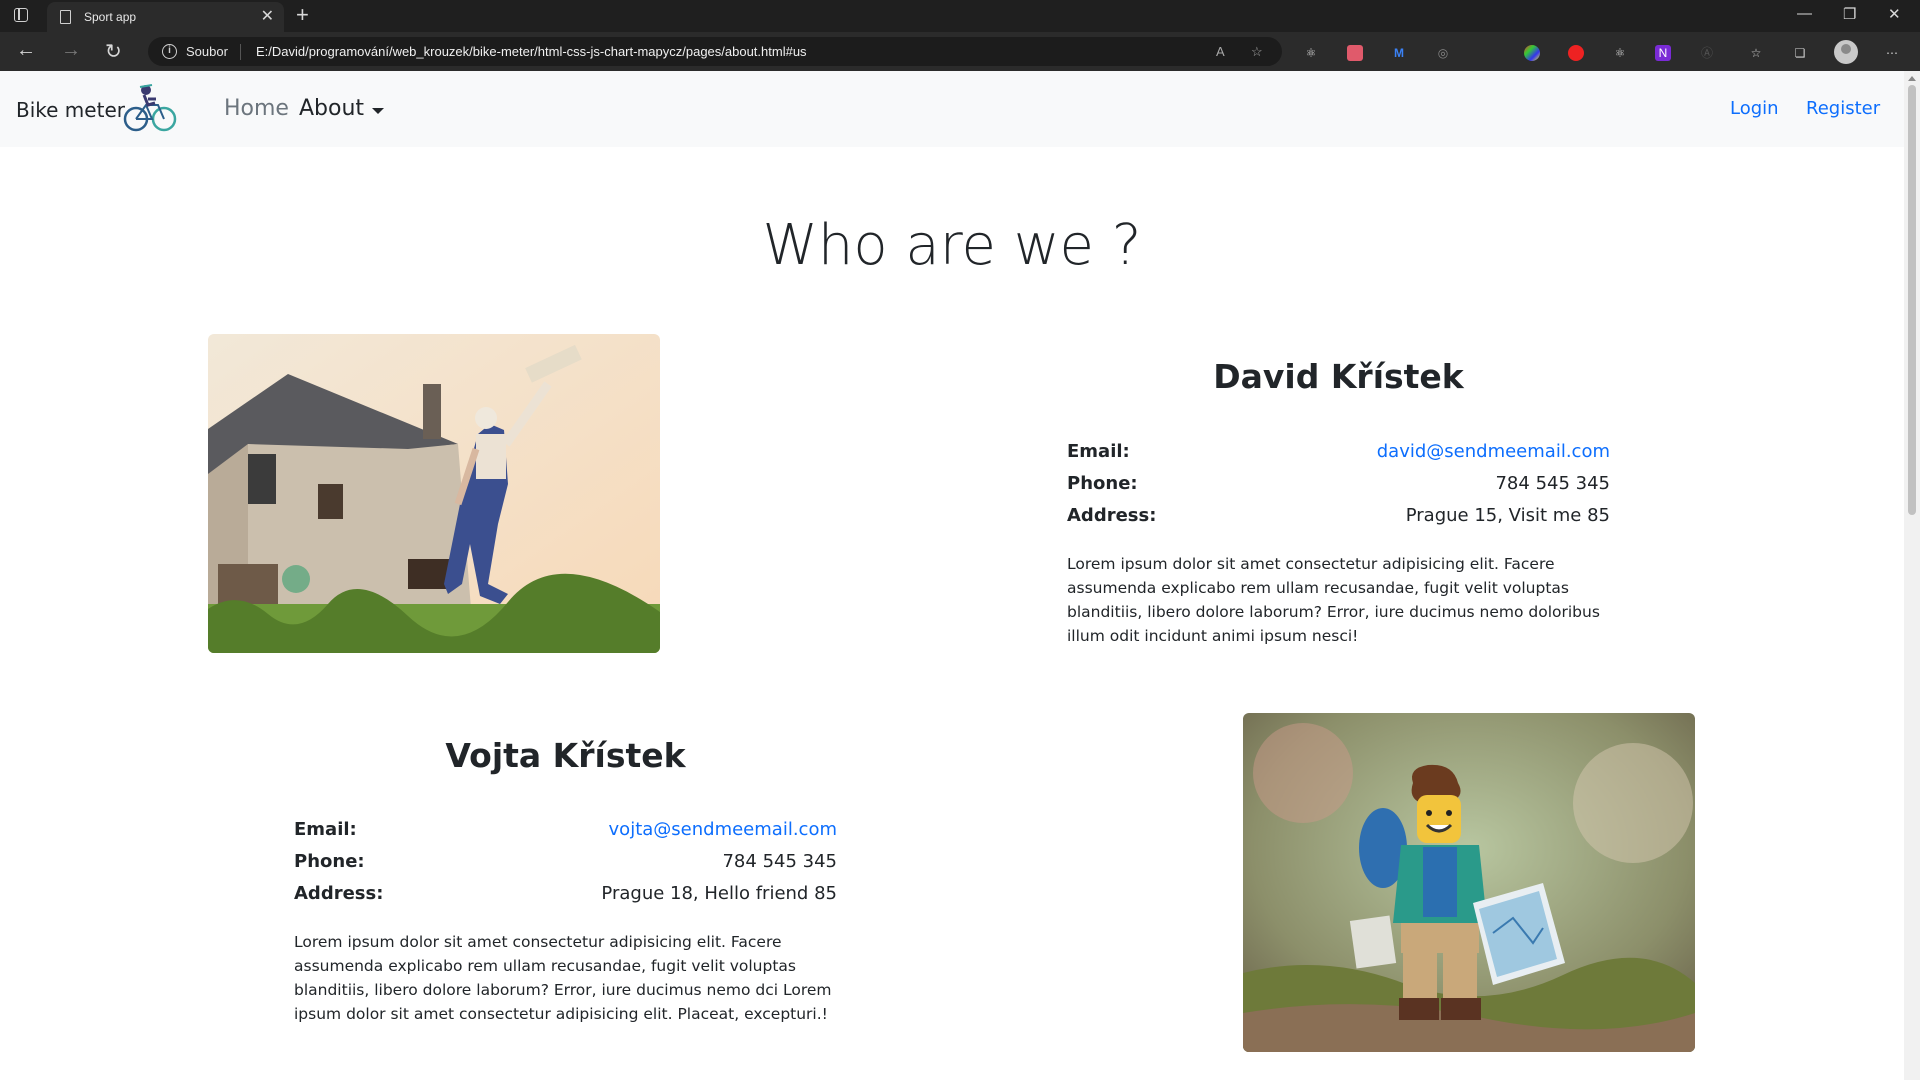 The image size is (1920, 1080). What do you see at coordinates (302, 15) in the screenshot?
I see `new-tab-icon: +` at bounding box center [302, 15].